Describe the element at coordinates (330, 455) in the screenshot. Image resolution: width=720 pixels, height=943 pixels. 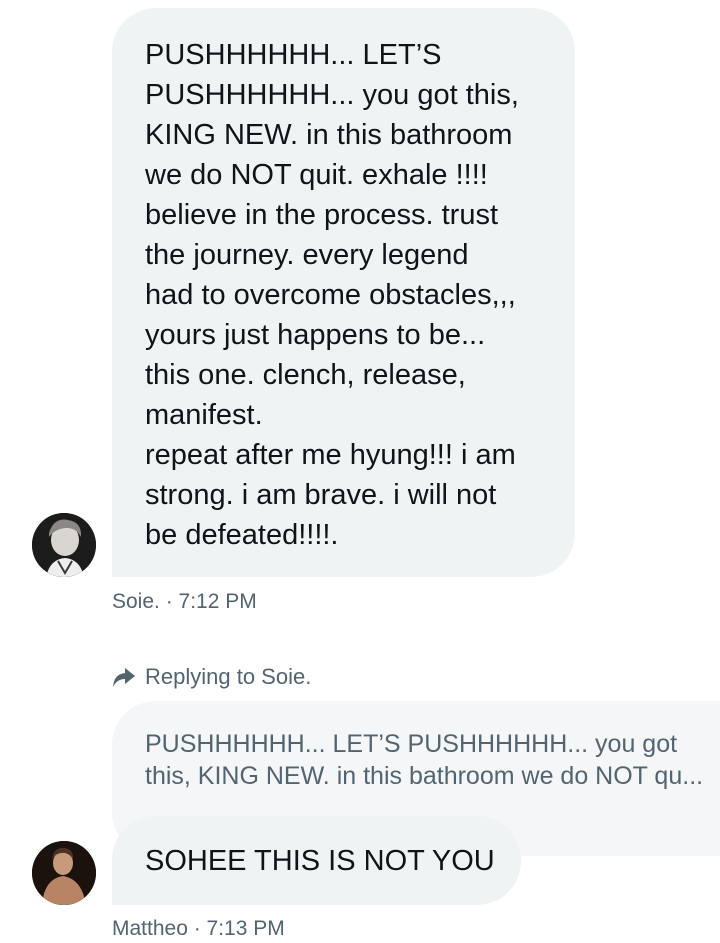
I see `message-line: repeat after me hyung!!! i am` at that location.